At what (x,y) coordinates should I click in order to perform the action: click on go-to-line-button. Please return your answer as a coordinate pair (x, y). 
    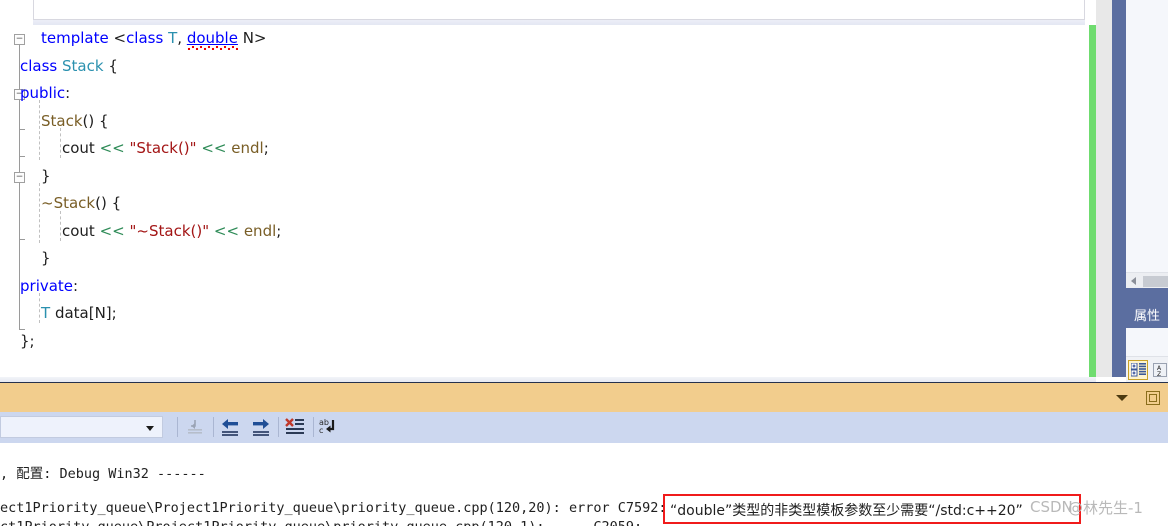
    Looking at the image, I should click on (195, 427).